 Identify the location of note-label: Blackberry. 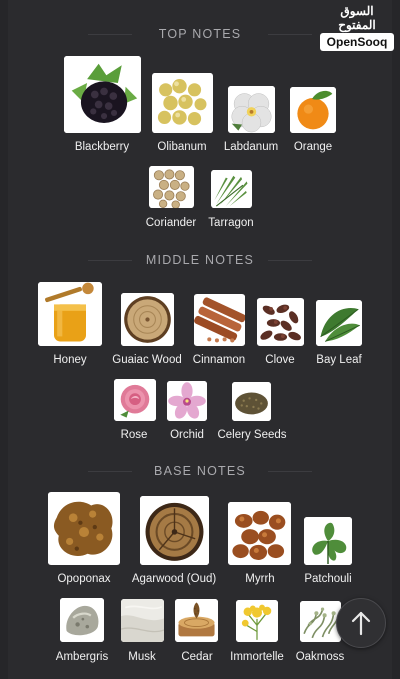
(102, 147).